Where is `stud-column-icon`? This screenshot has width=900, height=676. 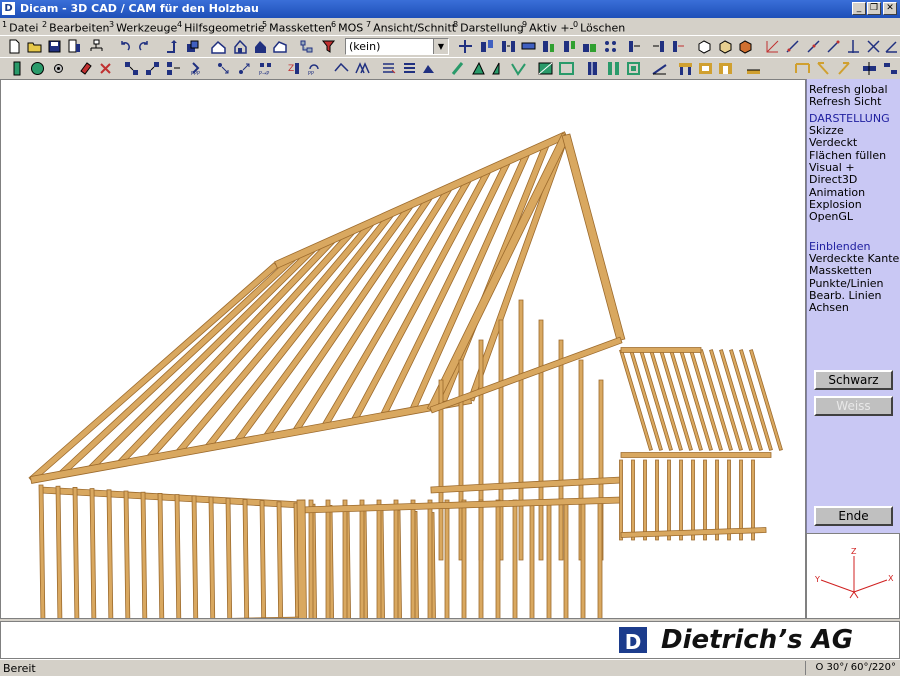
stud-column-icon is located at coordinates (592, 68).